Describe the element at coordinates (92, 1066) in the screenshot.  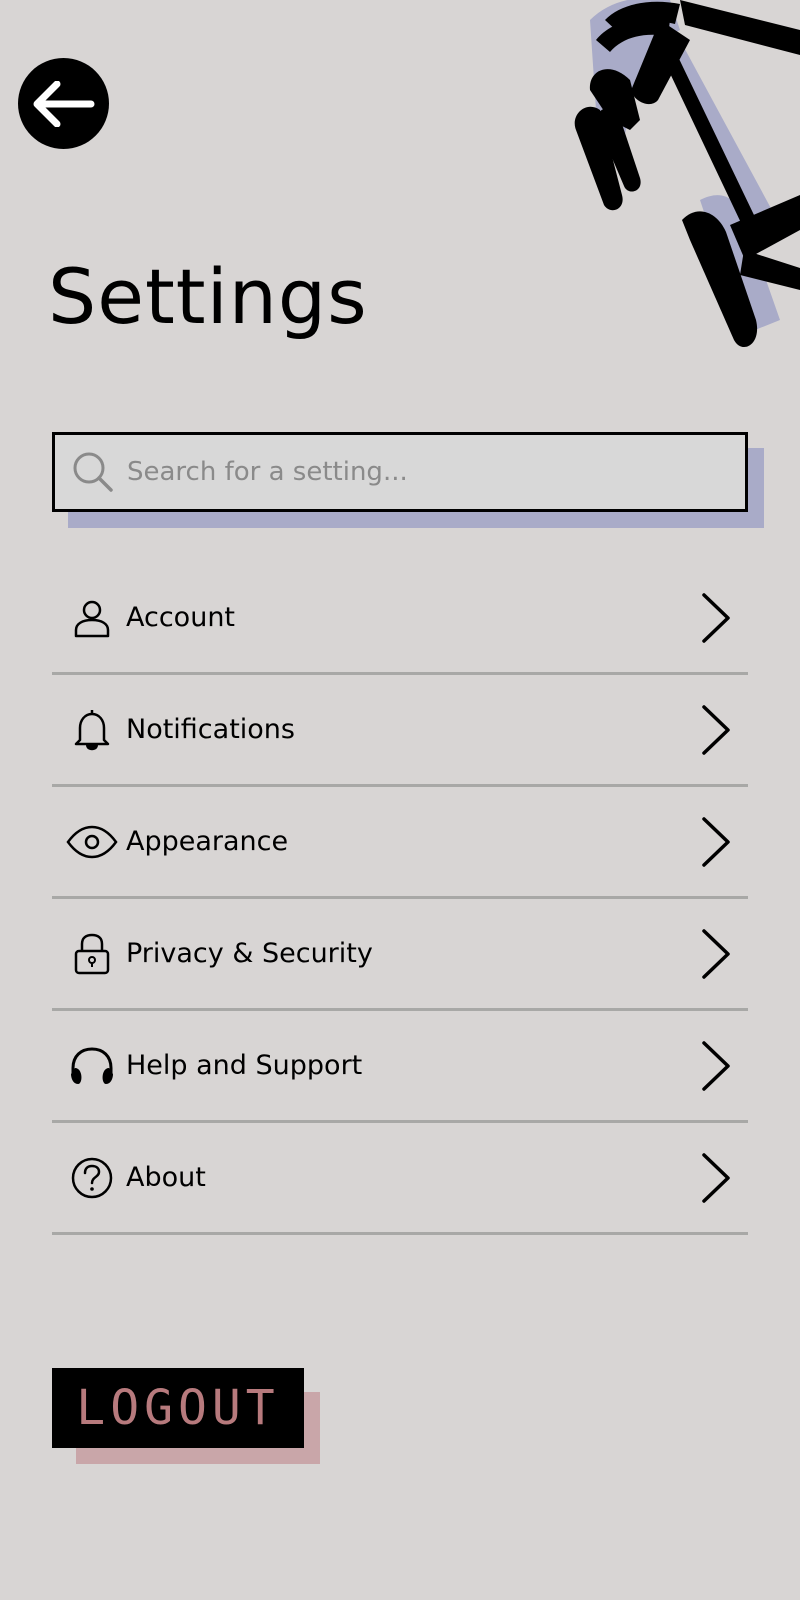
I see `headphones-icon` at that location.